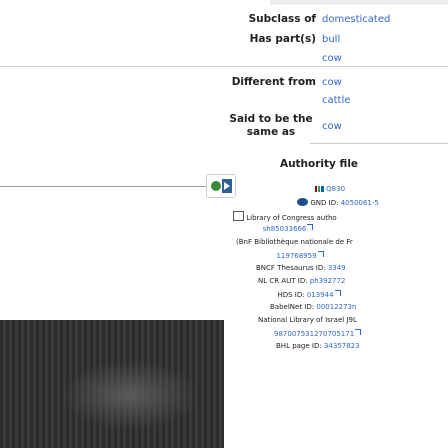  Describe the element at coordinates (359, 2) in the screenshot. I see `top-edge` at that location.